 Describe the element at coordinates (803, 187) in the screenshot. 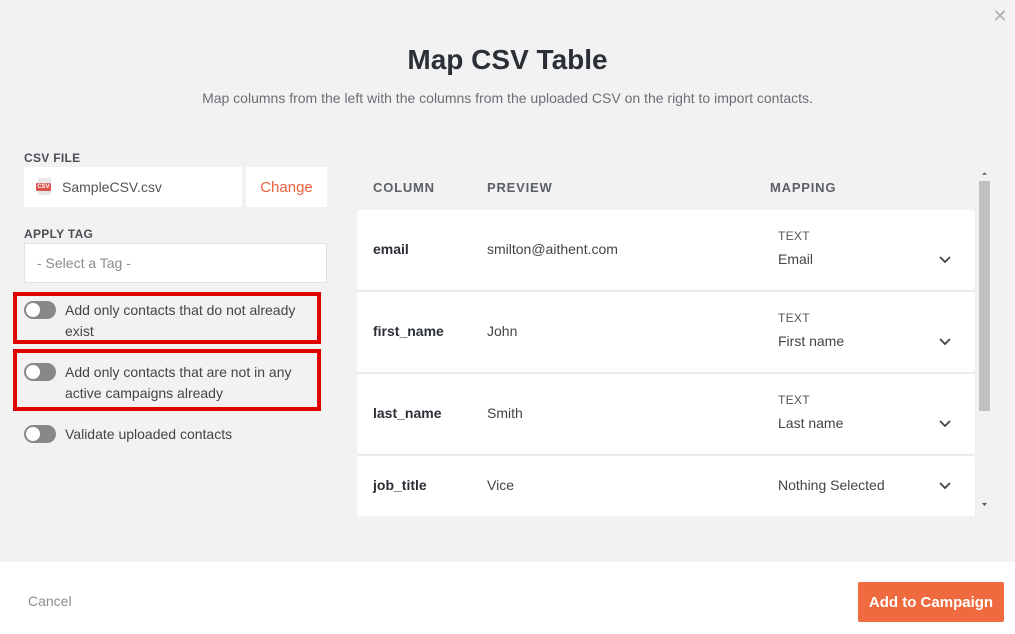

I see `header-mapping: MAPPING` at that location.